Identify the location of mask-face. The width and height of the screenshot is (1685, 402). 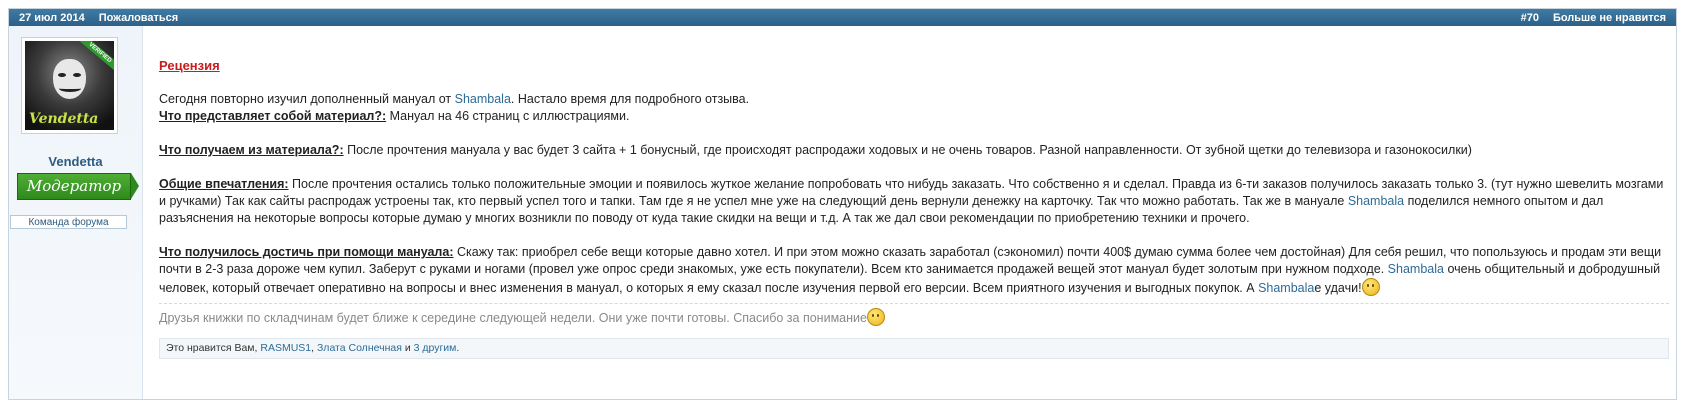
(69, 79).